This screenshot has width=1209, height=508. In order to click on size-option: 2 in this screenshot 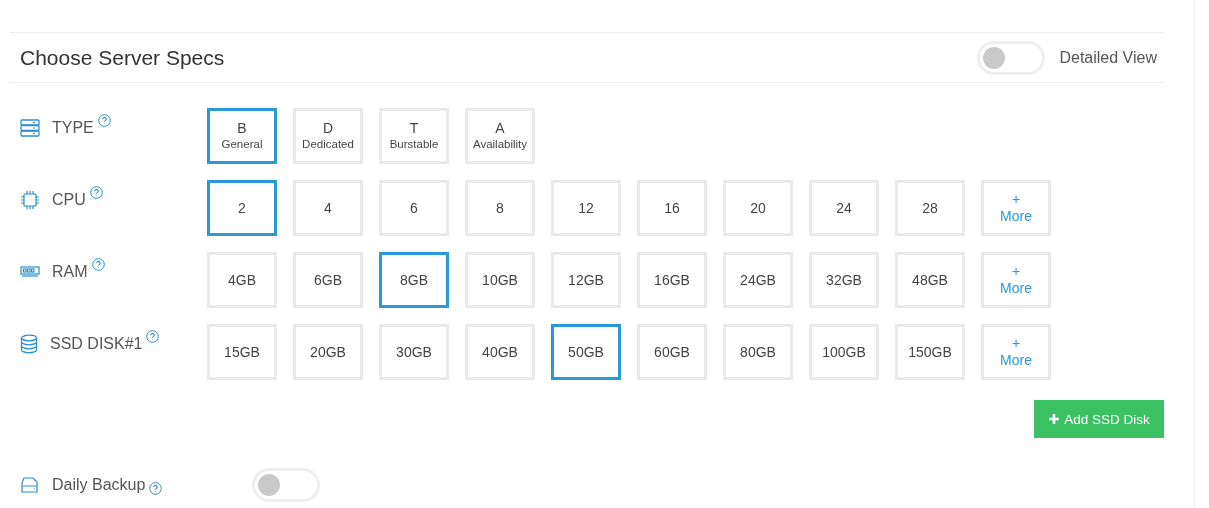, I will do `click(242, 208)`.